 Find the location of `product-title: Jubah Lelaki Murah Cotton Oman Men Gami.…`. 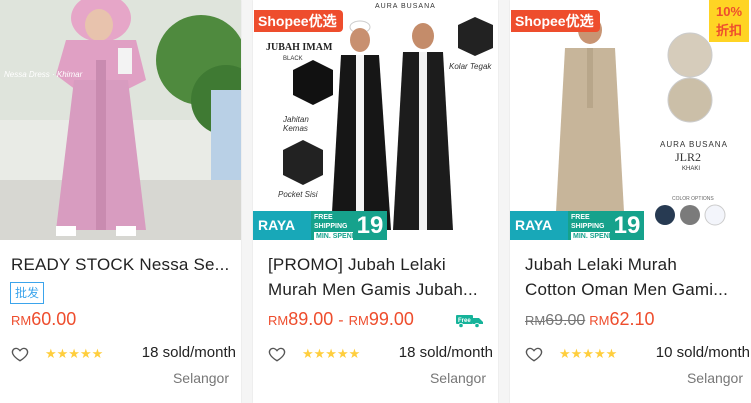

product-title: Jubah Lelaki Murah Cotton Oman Men Gami.… is located at coordinates (635, 278).